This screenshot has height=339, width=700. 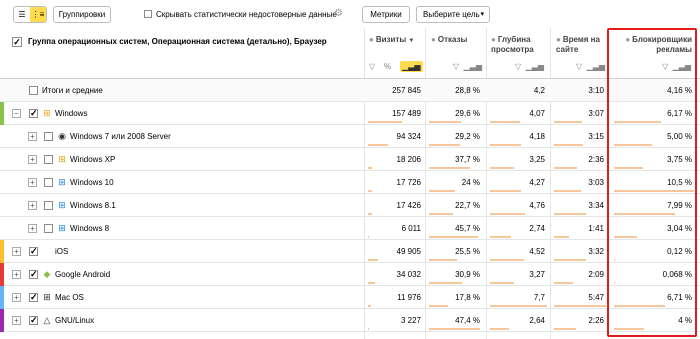 I want to click on row-name: Windows 8, so click(x=90, y=228).